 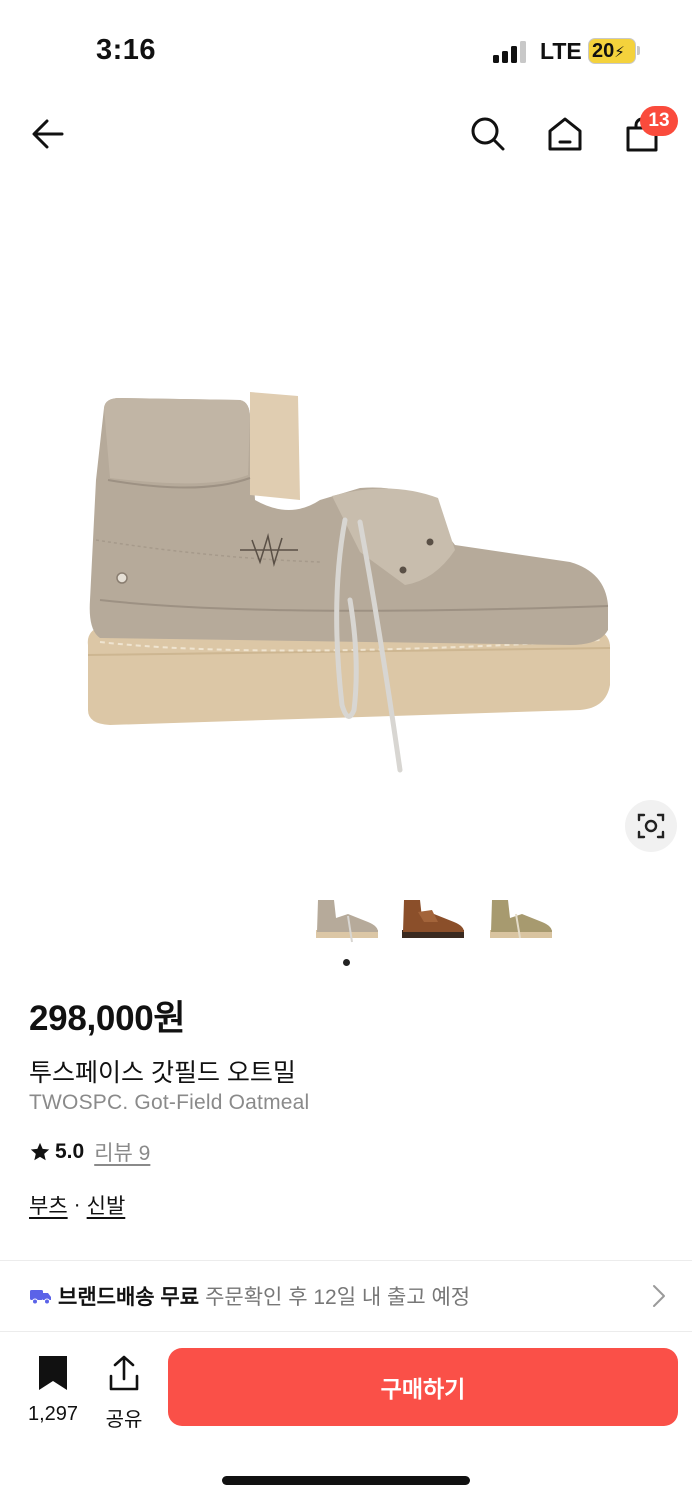 What do you see at coordinates (122, 1152) in the screenshot?
I see `review-link: 리뷰 9` at bounding box center [122, 1152].